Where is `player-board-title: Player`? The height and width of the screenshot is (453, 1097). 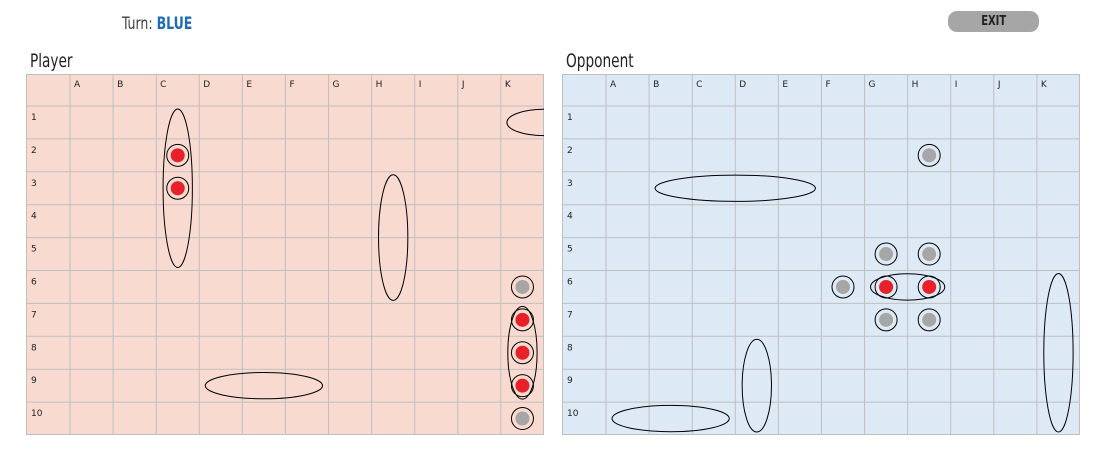
player-board-title: Player is located at coordinates (51, 61).